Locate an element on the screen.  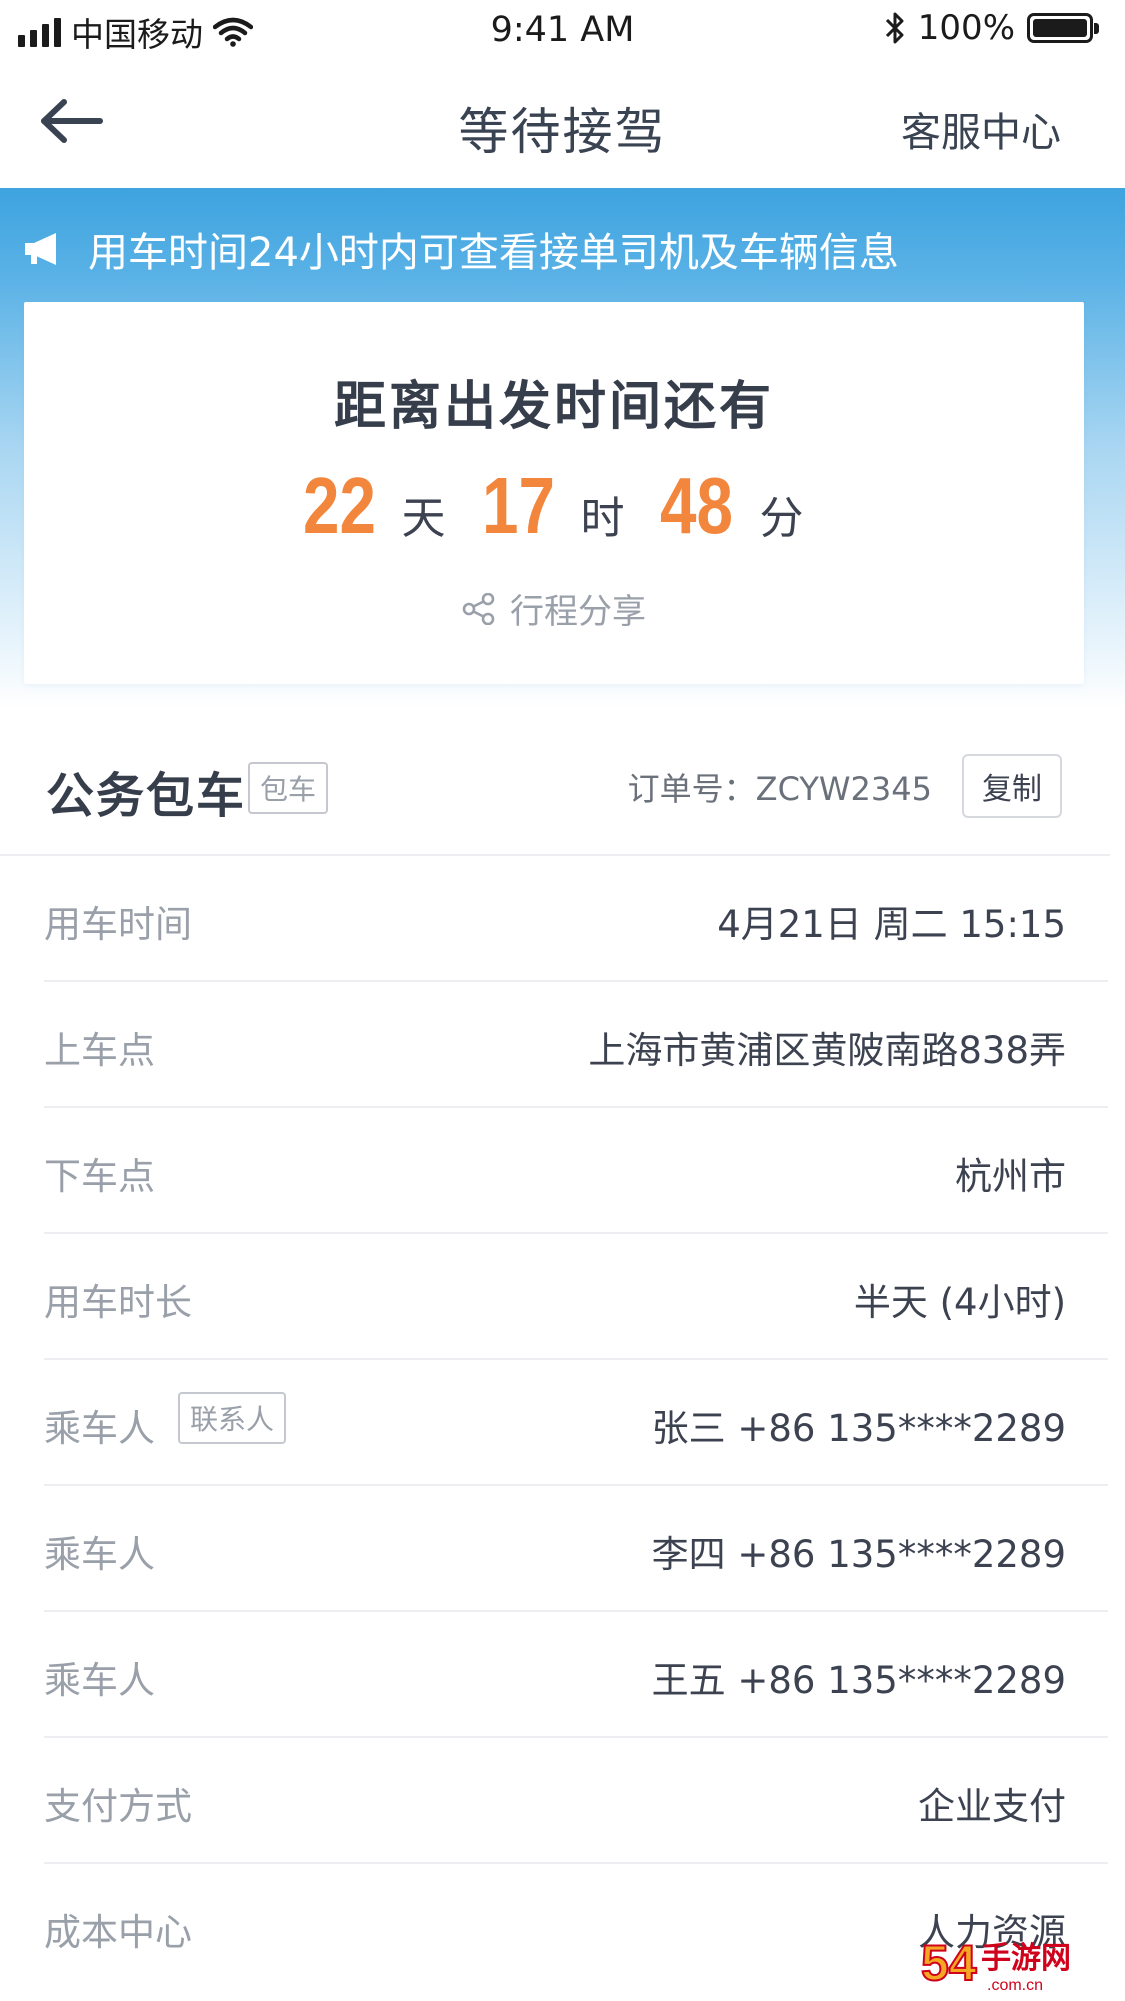
notice-text: 用车时间24小时内可查看接单司机及车辆信息 is located at coordinates (493, 253).